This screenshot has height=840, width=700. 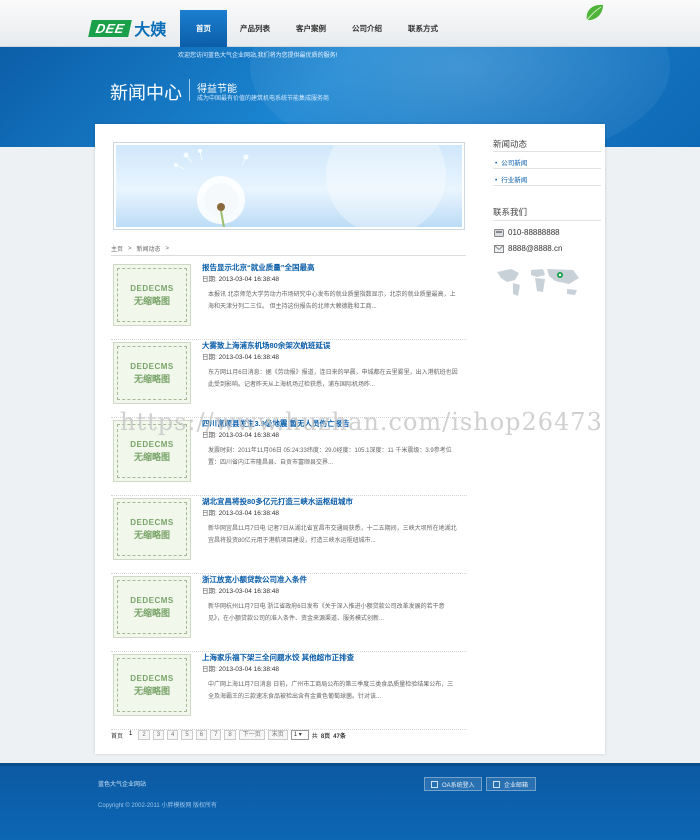 I want to click on welcome-text: 欢迎您访问蓝色大气企业网站,我们将为您提供最优质的服务!, so click(x=258, y=56).